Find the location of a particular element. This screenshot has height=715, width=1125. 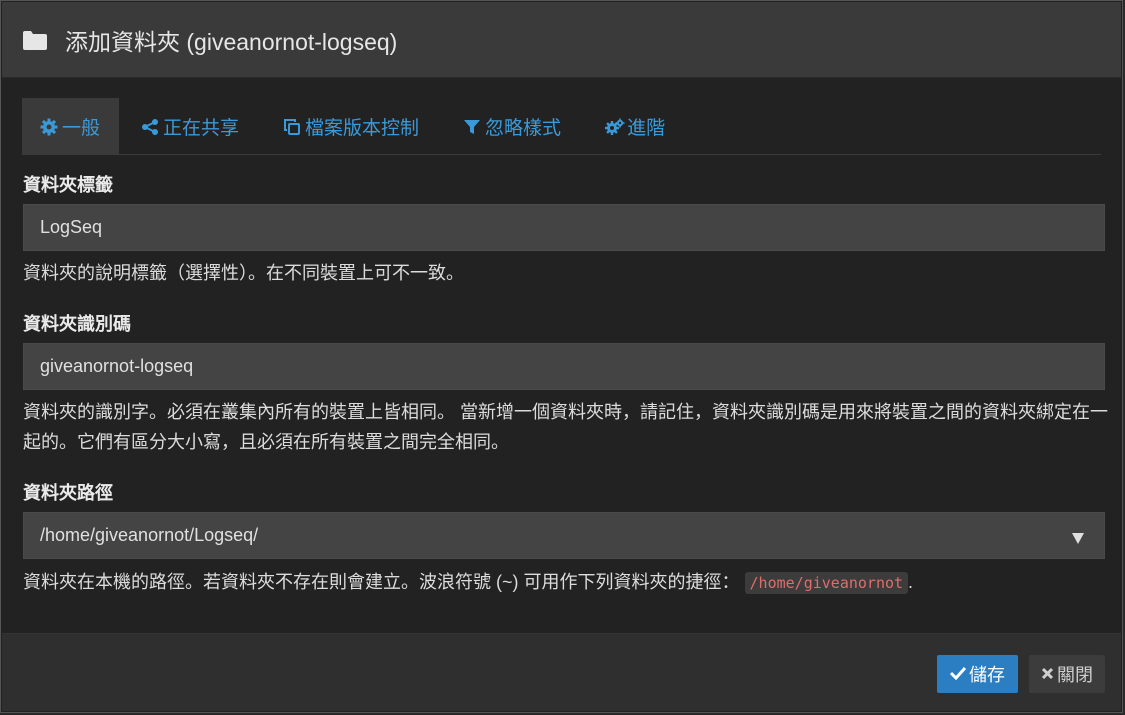

folder-id-title: 資料夾識別碼 is located at coordinates (77, 324).